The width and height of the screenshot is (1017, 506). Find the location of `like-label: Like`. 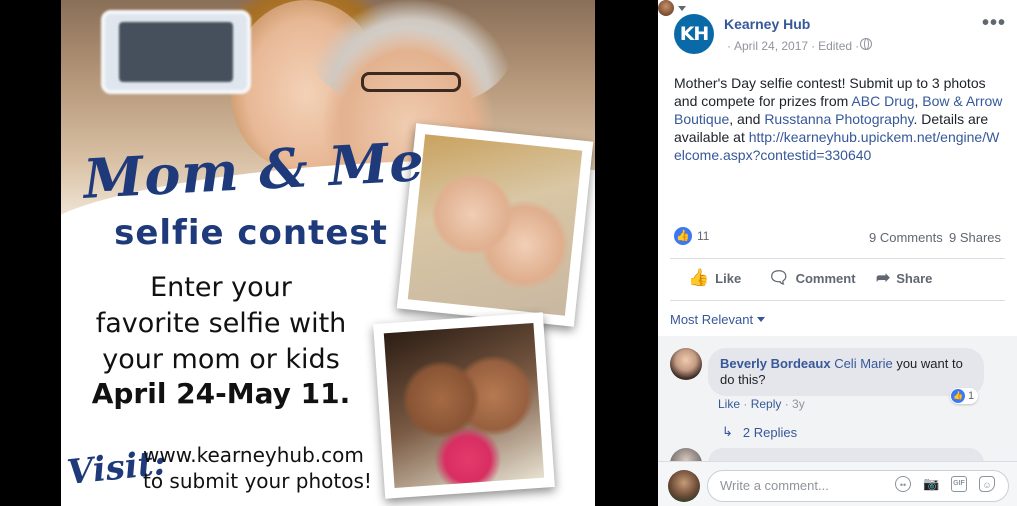

like-label: Like is located at coordinates (728, 278).